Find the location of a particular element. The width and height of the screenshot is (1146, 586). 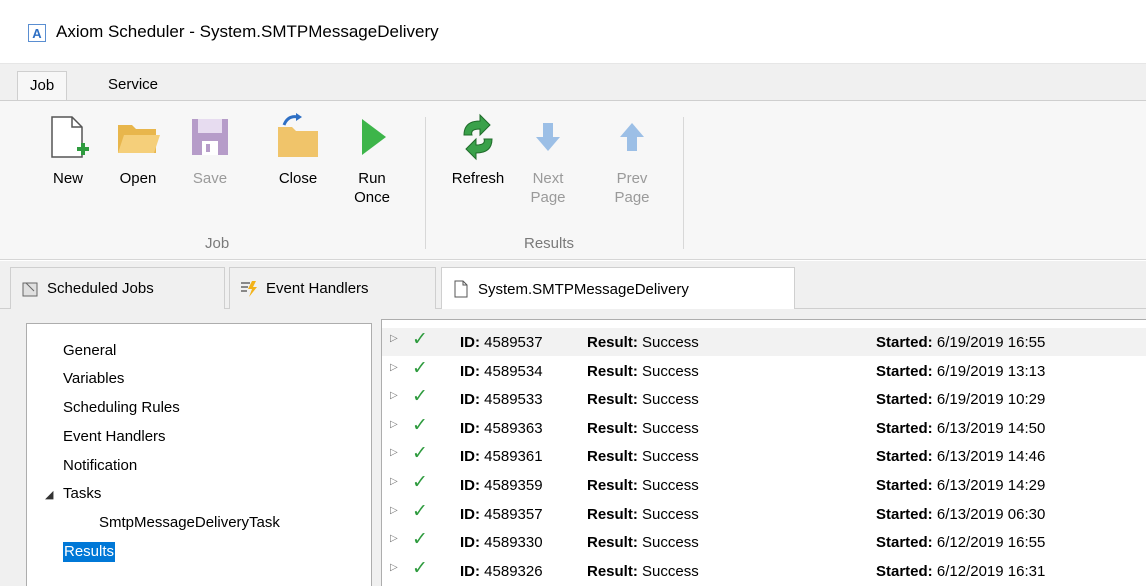

close-button: Close is located at coordinates (298, 150).